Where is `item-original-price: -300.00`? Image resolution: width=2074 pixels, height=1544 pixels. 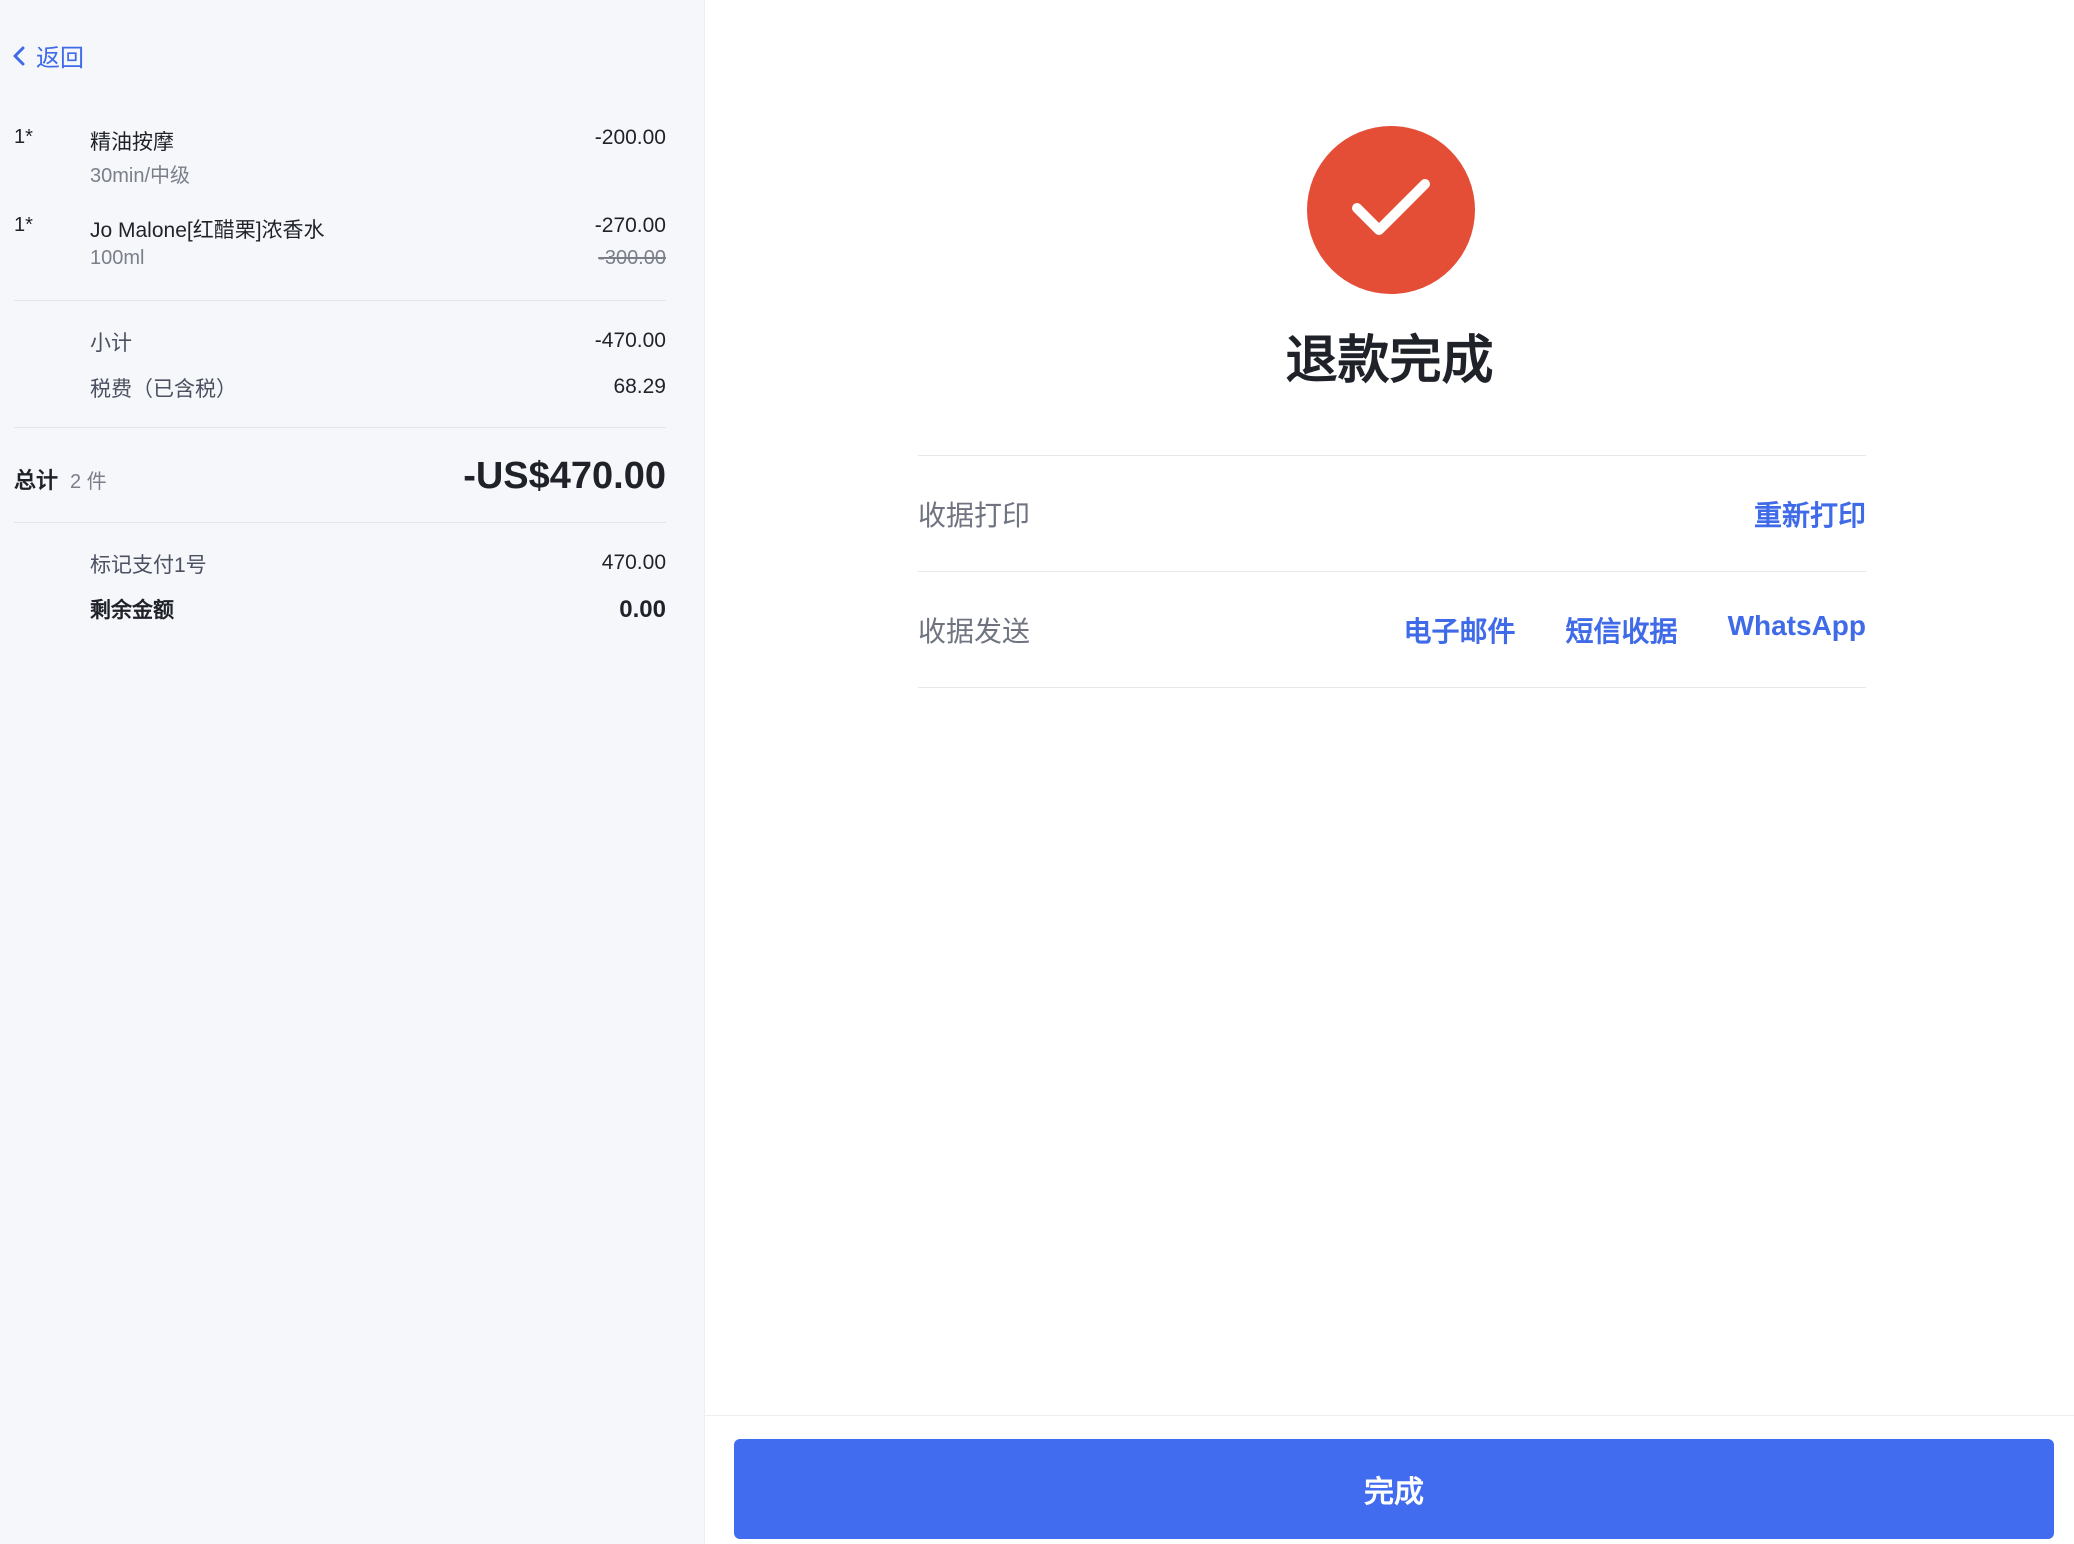
item-original-price: -300.00 is located at coordinates (632, 258).